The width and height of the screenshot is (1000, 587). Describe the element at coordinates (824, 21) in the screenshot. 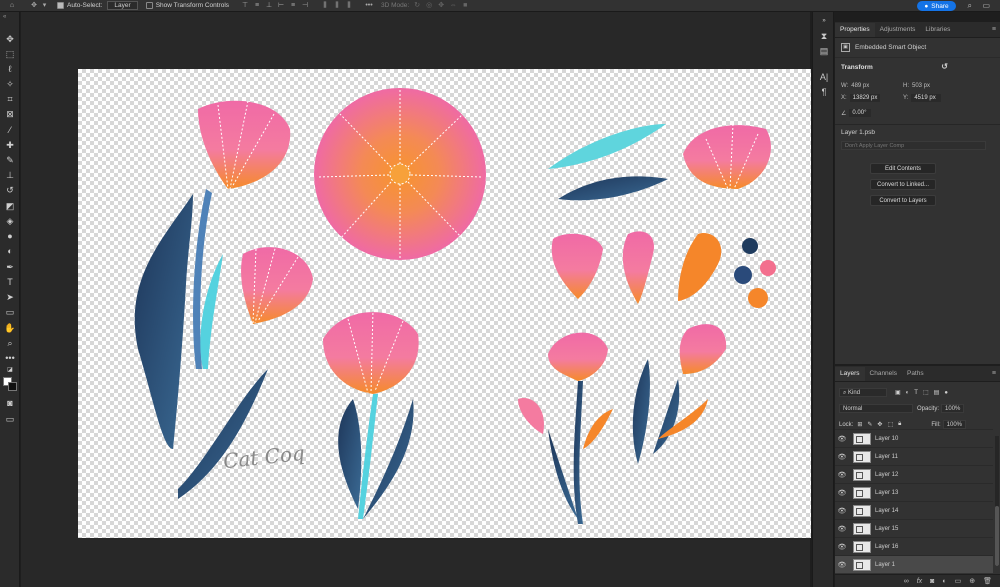

I see `collapse-panels-icon: »` at that location.